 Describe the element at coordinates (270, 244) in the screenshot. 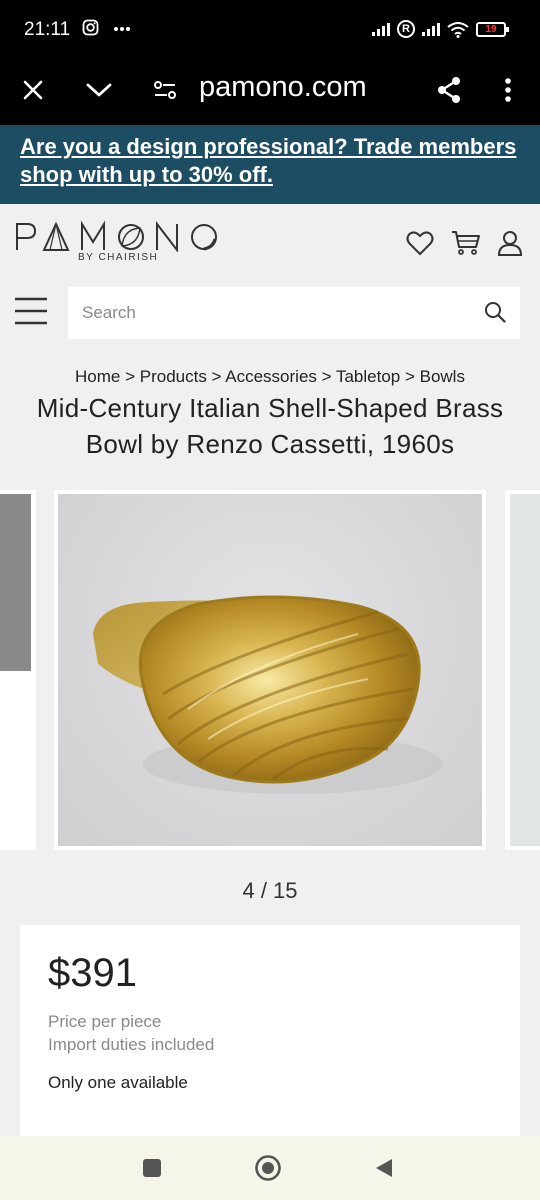

I see `site-header: BY CHAIRISH` at that location.